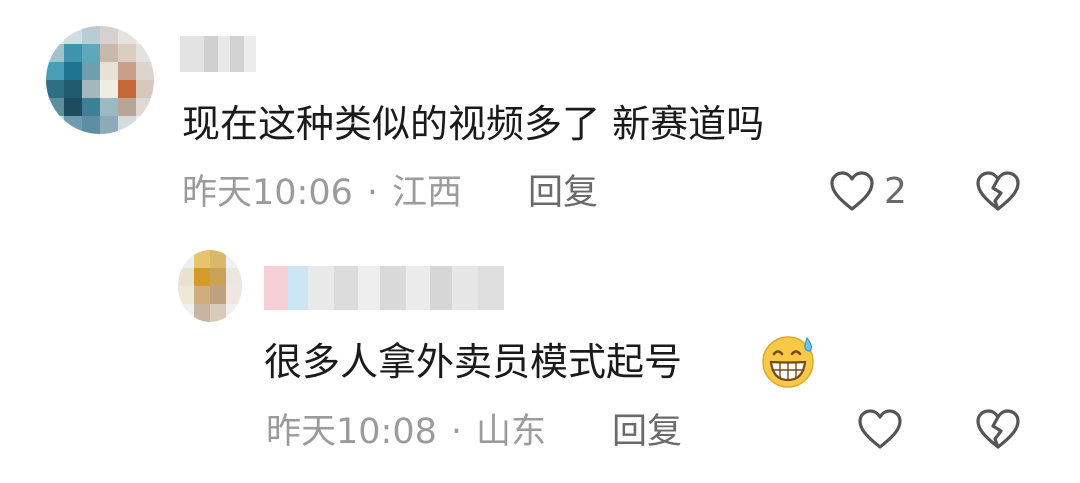  What do you see at coordinates (788, 362) in the screenshot?
I see `grinning-sweat-emoji` at bounding box center [788, 362].